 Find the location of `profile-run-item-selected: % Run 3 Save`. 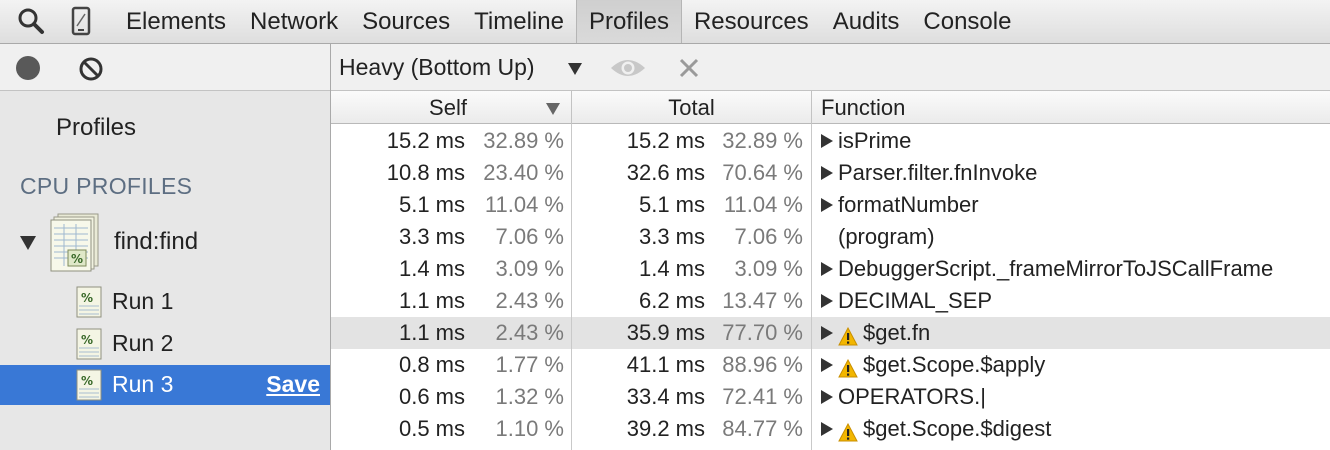

profile-run-item-selected: % Run 3 Save is located at coordinates (165, 385).